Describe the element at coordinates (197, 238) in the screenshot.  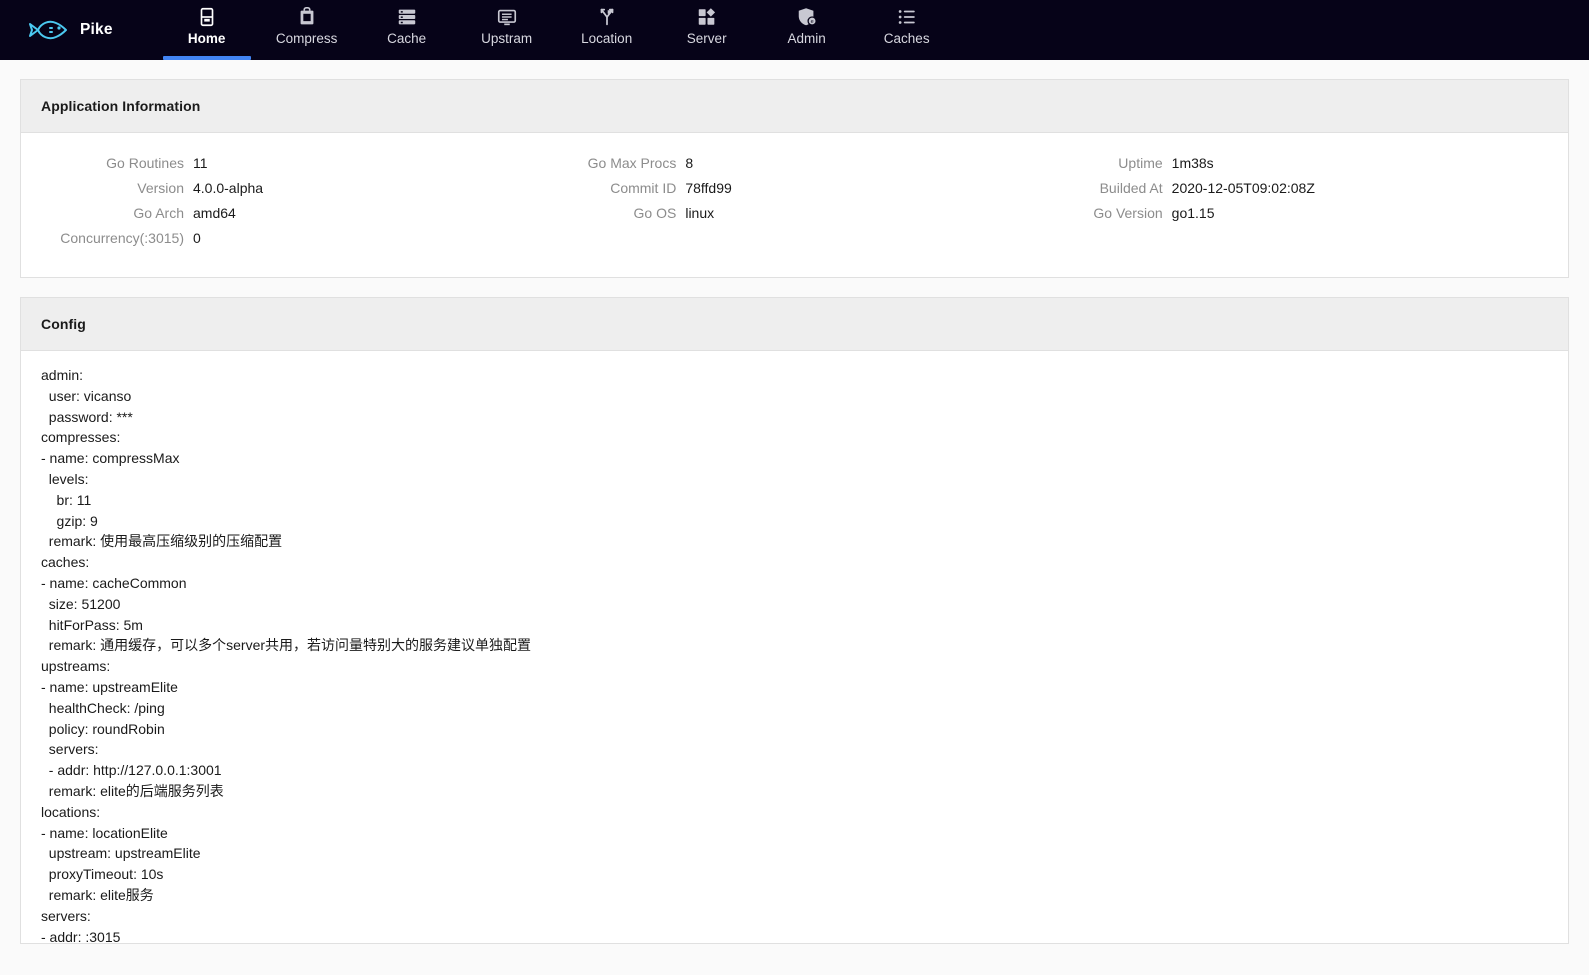
I see `info-value: 0` at that location.